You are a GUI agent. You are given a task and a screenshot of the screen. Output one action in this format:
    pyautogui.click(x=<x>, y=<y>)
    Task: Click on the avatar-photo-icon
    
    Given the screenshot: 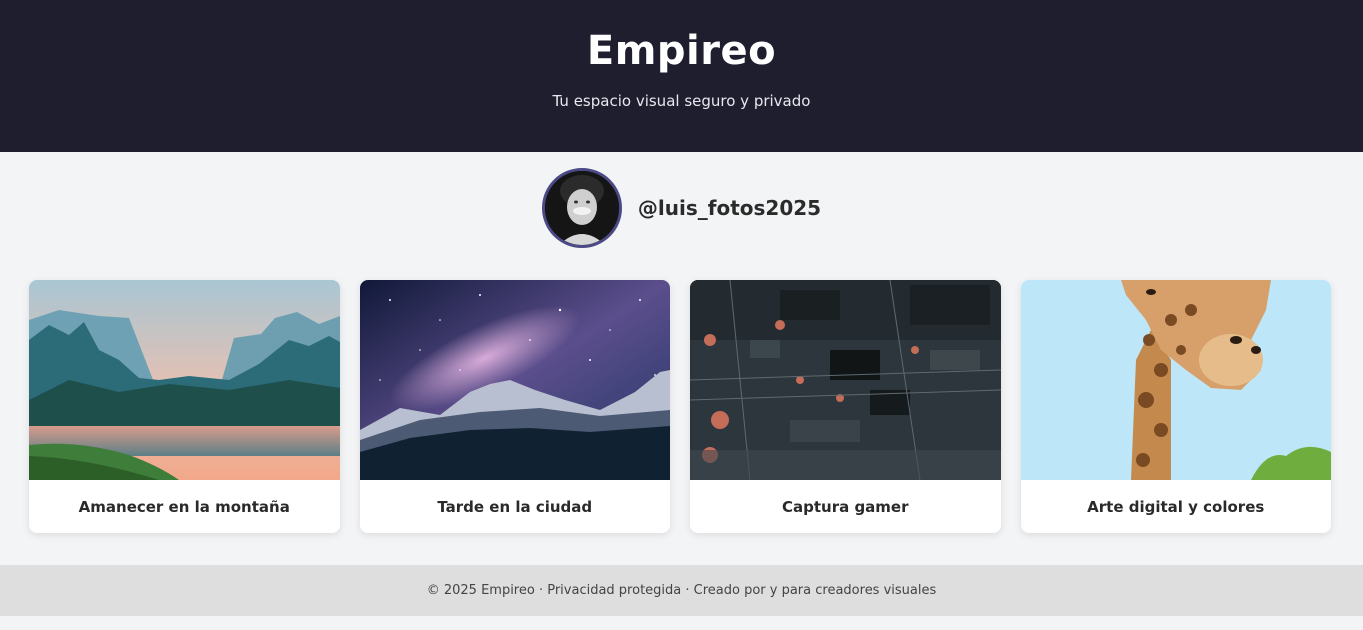 What is the action you would take?
    pyautogui.click(x=581, y=208)
    